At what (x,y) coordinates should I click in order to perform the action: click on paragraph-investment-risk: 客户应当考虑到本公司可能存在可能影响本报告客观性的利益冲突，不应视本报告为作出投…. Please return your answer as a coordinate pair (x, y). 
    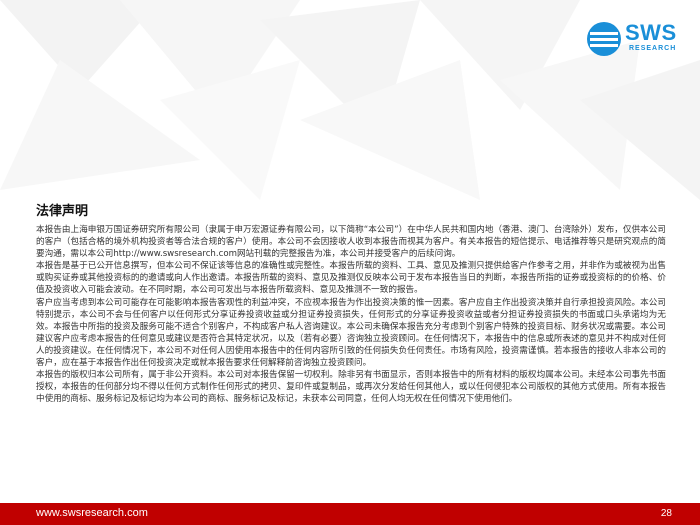
    Looking at the image, I should click on (351, 333).